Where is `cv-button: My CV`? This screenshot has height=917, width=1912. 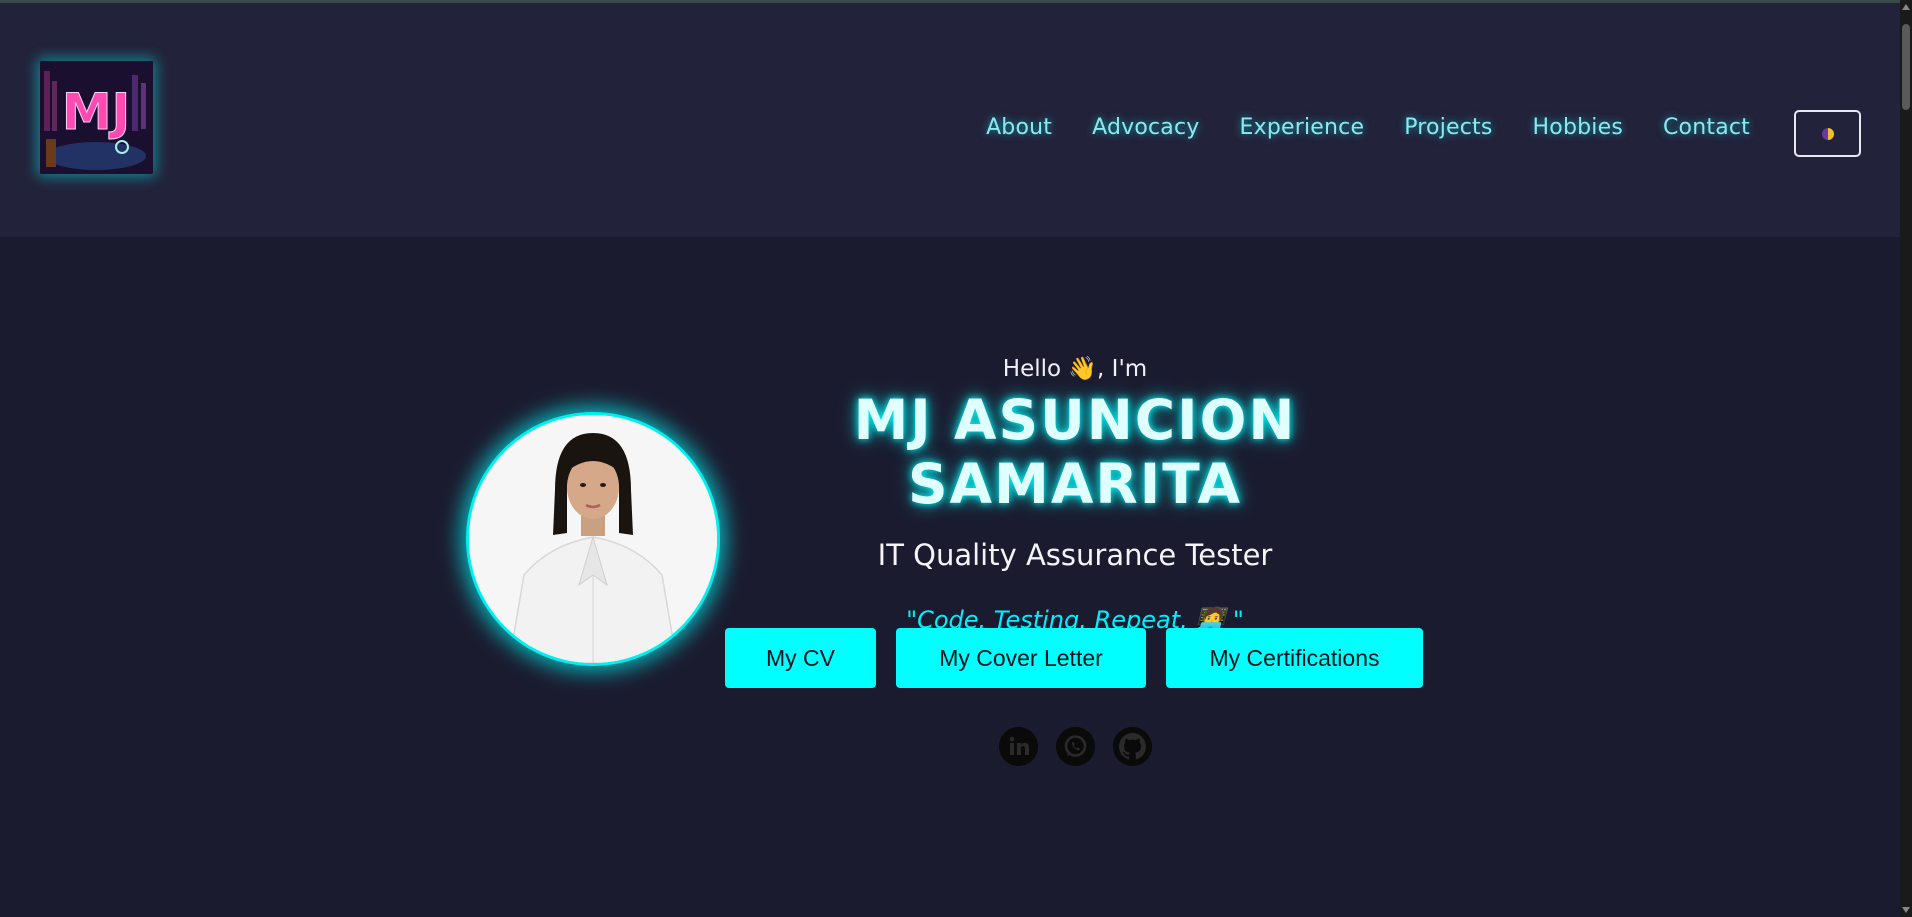 cv-button: My CV is located at coordinates (800, 658).